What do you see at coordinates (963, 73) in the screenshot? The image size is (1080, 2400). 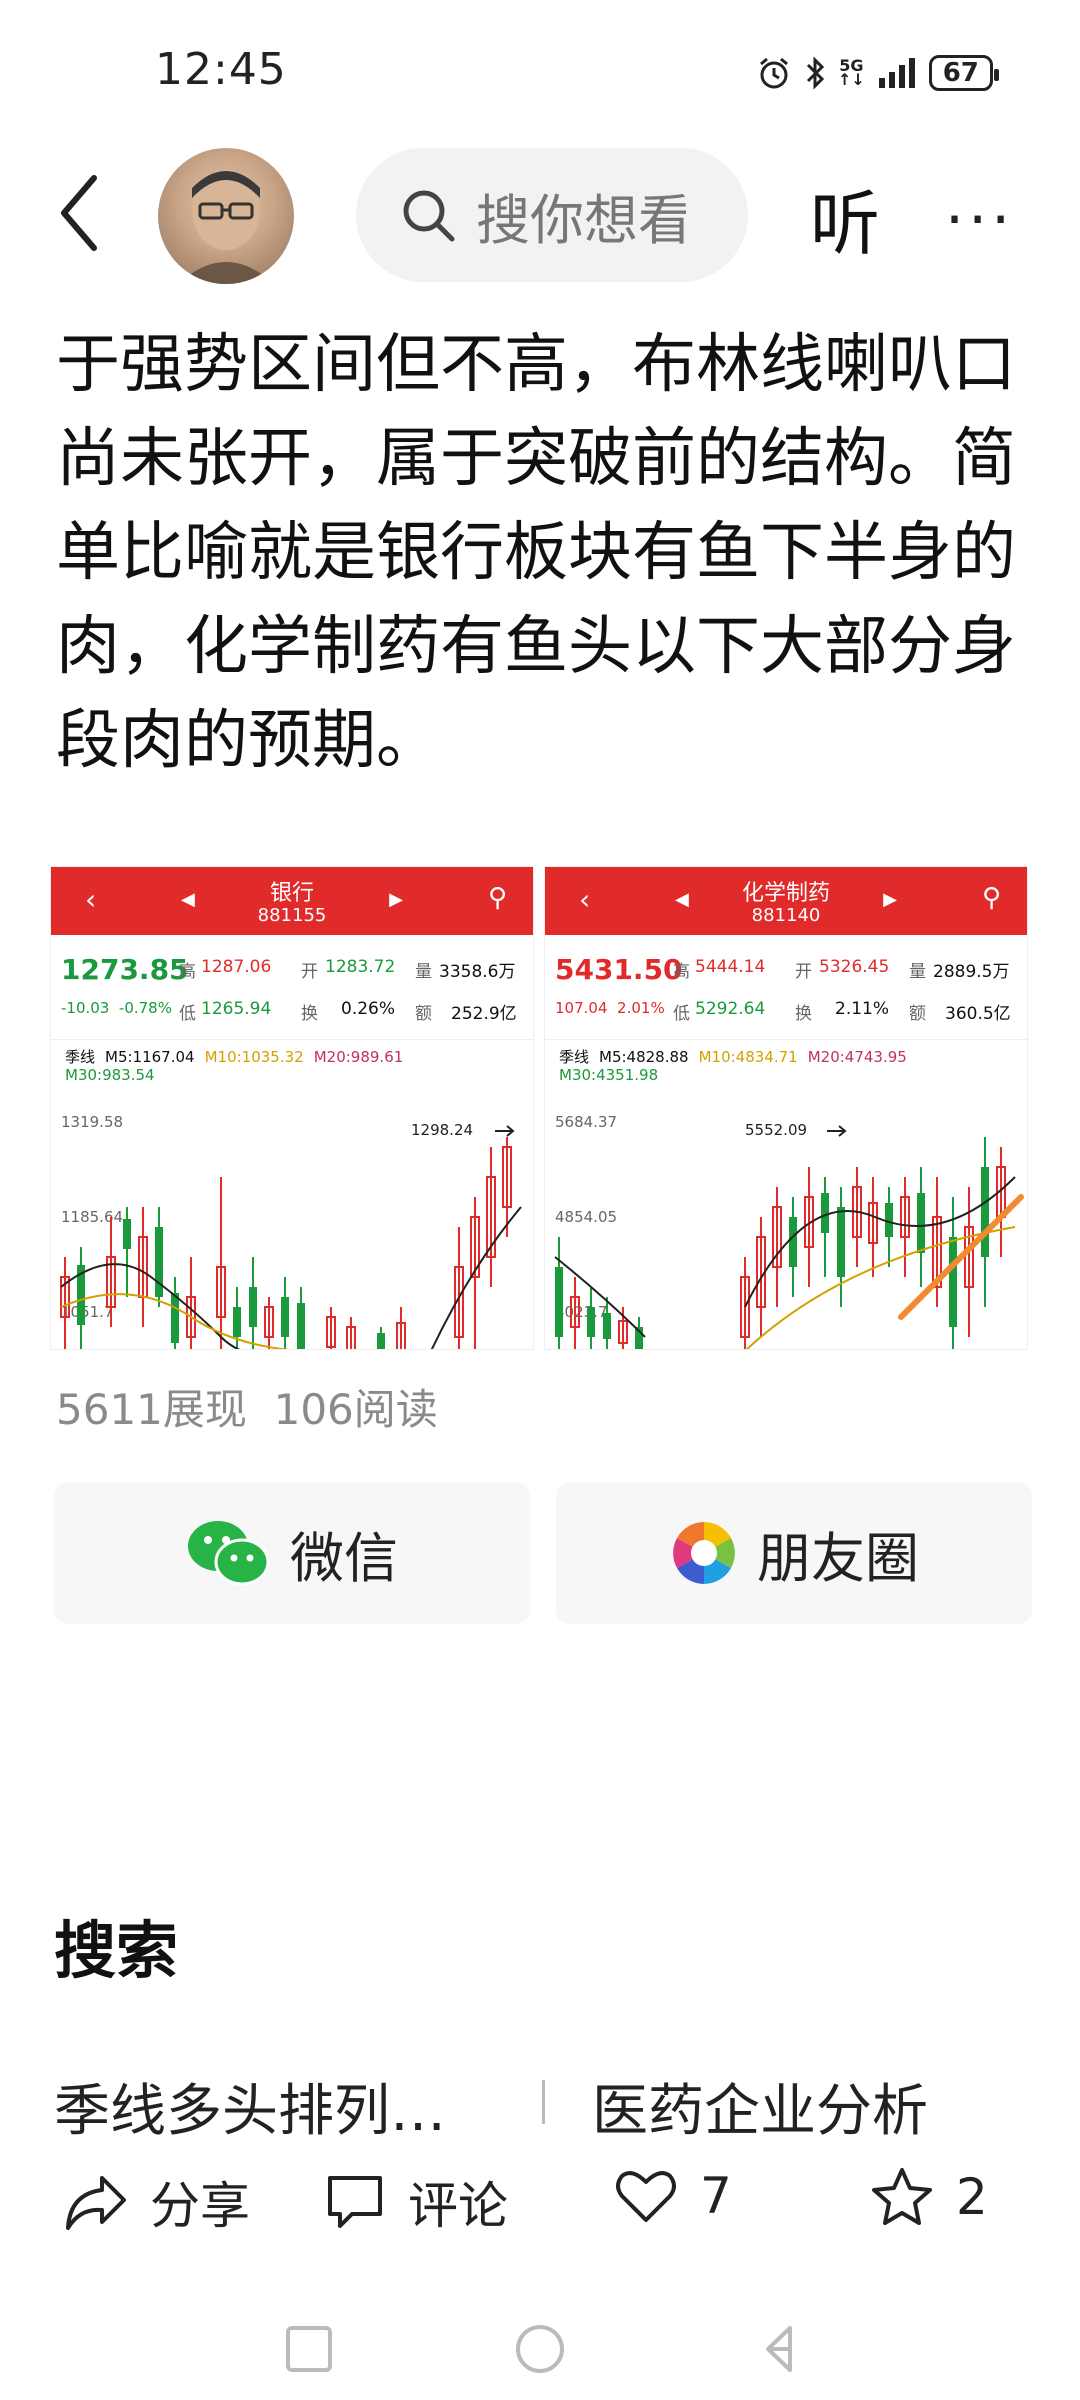 I see `battery-indicator: 67` at bounding box center [963, 73].